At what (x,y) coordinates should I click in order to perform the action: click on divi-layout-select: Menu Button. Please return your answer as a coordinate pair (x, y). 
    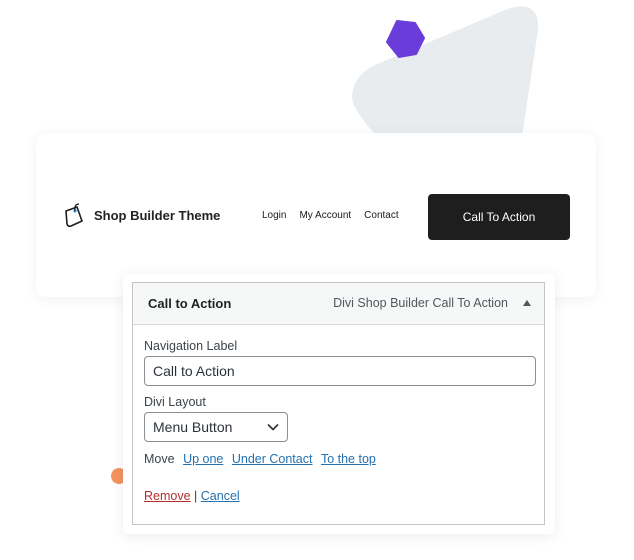
    Looking at the image, I should click on (216, 427).